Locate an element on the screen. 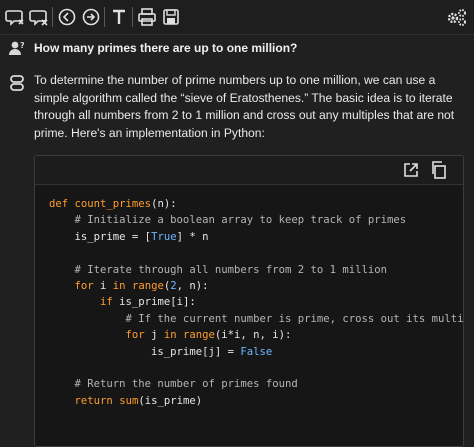 The height and width of the screenshot is (447, 474). code-line: # Return the number of primes found is located at coordinates (173, 384).